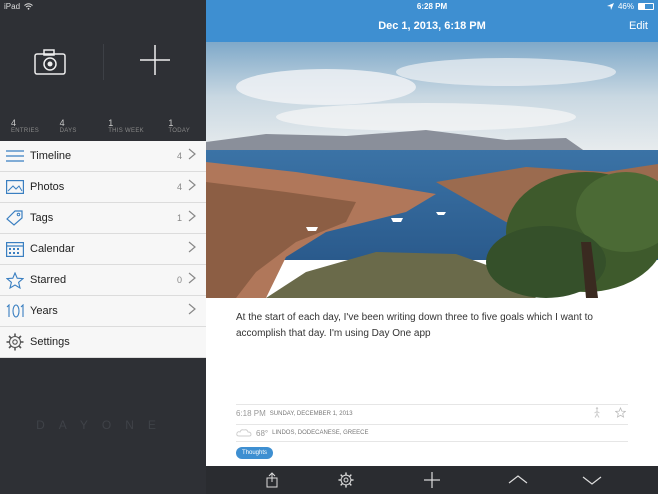 The height and width of the screenshot is (494, 658). I want to click on sidebar-item-timeline: Timeline 4, so click(103, 156).